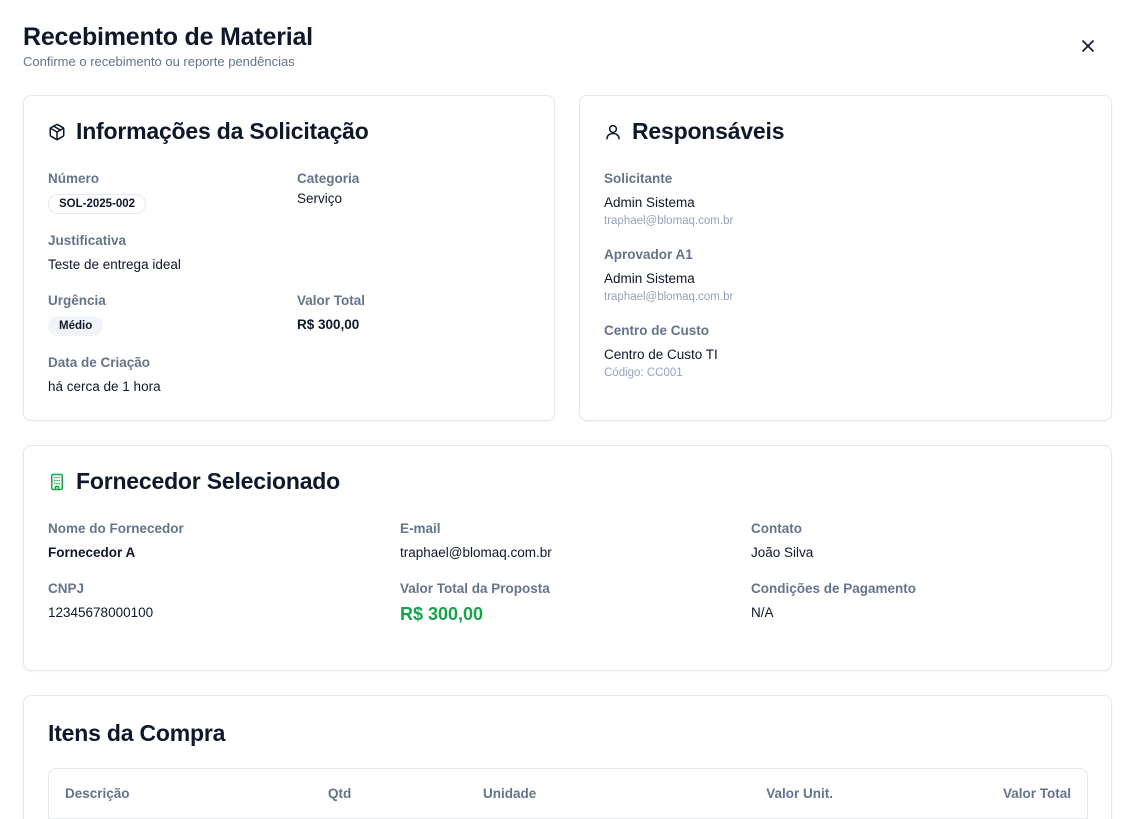  Describe the element at coordinates (708, 131) in the screenshot. I see `responsaveis-title-text: Responsáveis` at that location.